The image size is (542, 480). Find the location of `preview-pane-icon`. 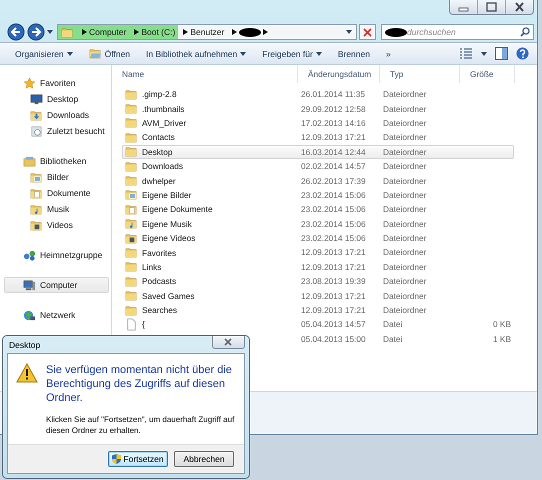

preview-pane-icon is located at coordinates (501, 53).